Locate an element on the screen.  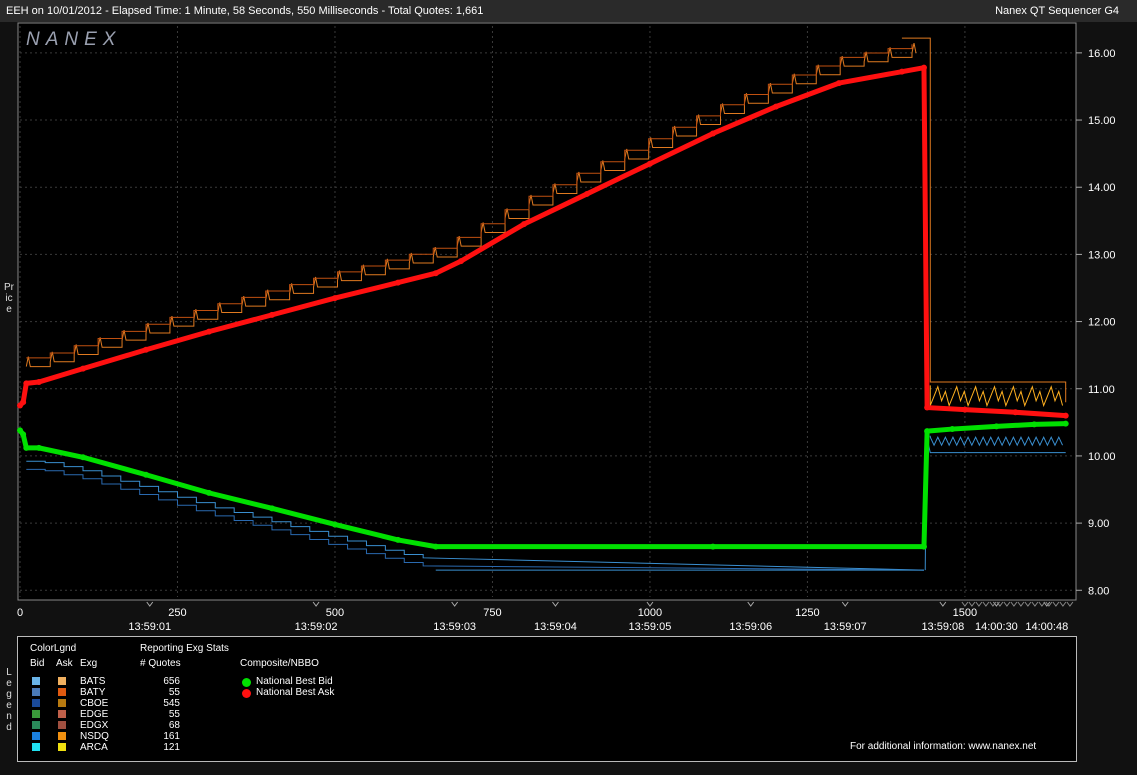
exchange-name: NSDQ is located at coordinates (94, 736).